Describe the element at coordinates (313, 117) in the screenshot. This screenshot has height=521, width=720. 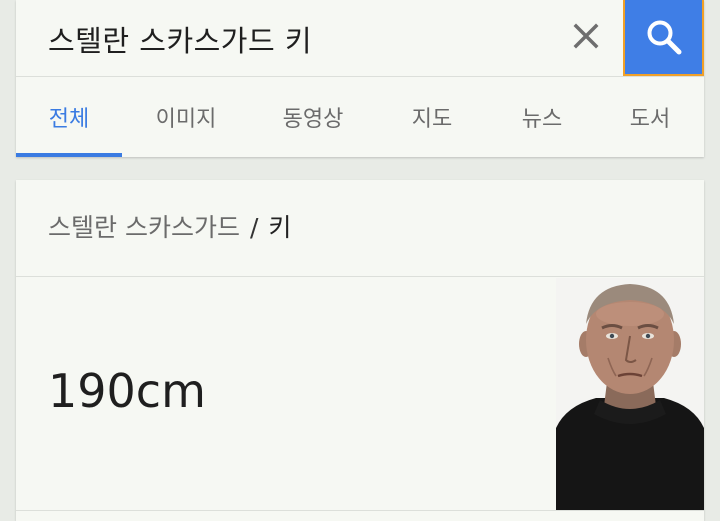
I see `tab-videos: 동영상` at that location.